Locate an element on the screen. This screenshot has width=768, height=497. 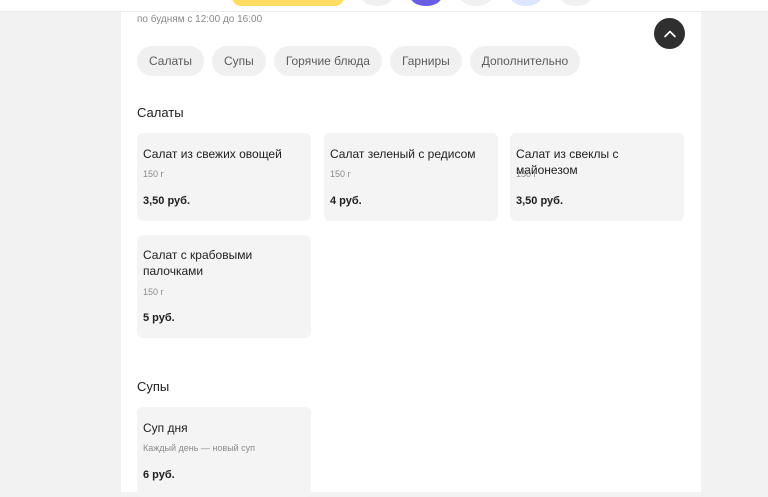
menu-item-price: 6 руб. is located at coordinates (159, 475).